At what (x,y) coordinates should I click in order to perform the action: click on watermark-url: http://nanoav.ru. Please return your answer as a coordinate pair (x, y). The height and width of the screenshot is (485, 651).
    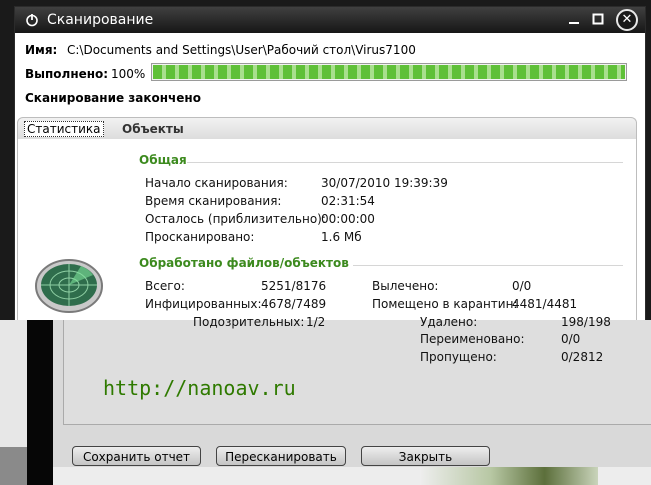
    Looking at the image, I should click on (199, 388).